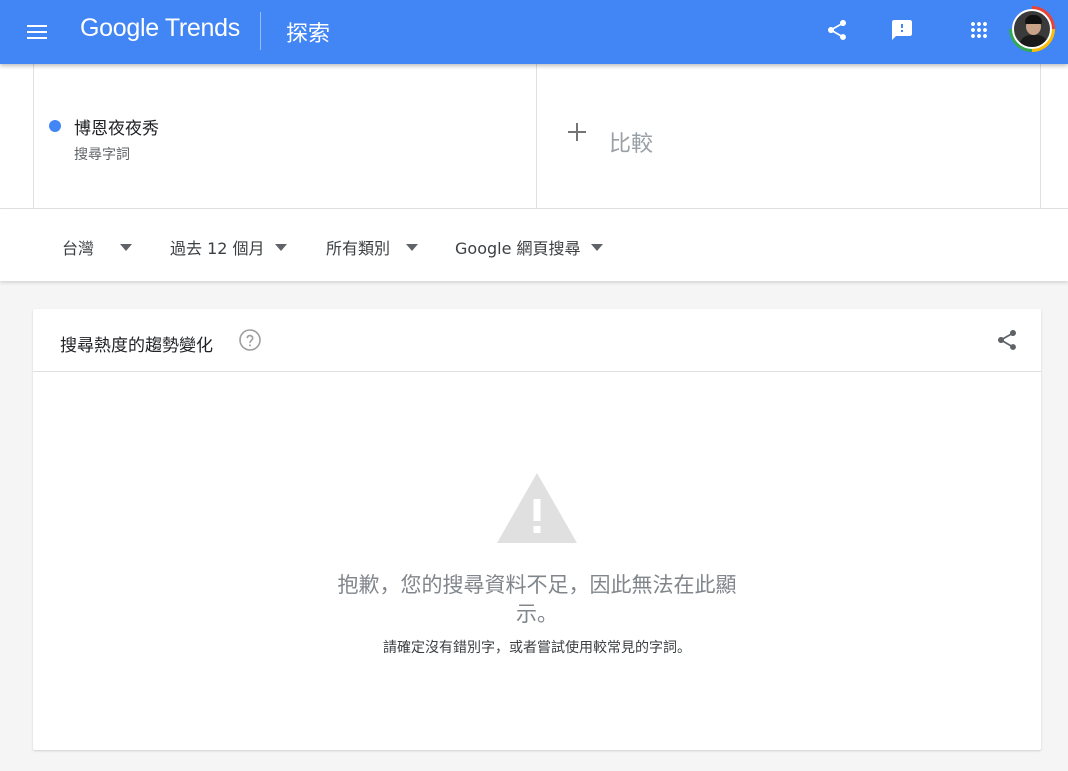 The width and height of the screenshot is (1068, 771). I want to click on warning-icon, so click(537, 508).